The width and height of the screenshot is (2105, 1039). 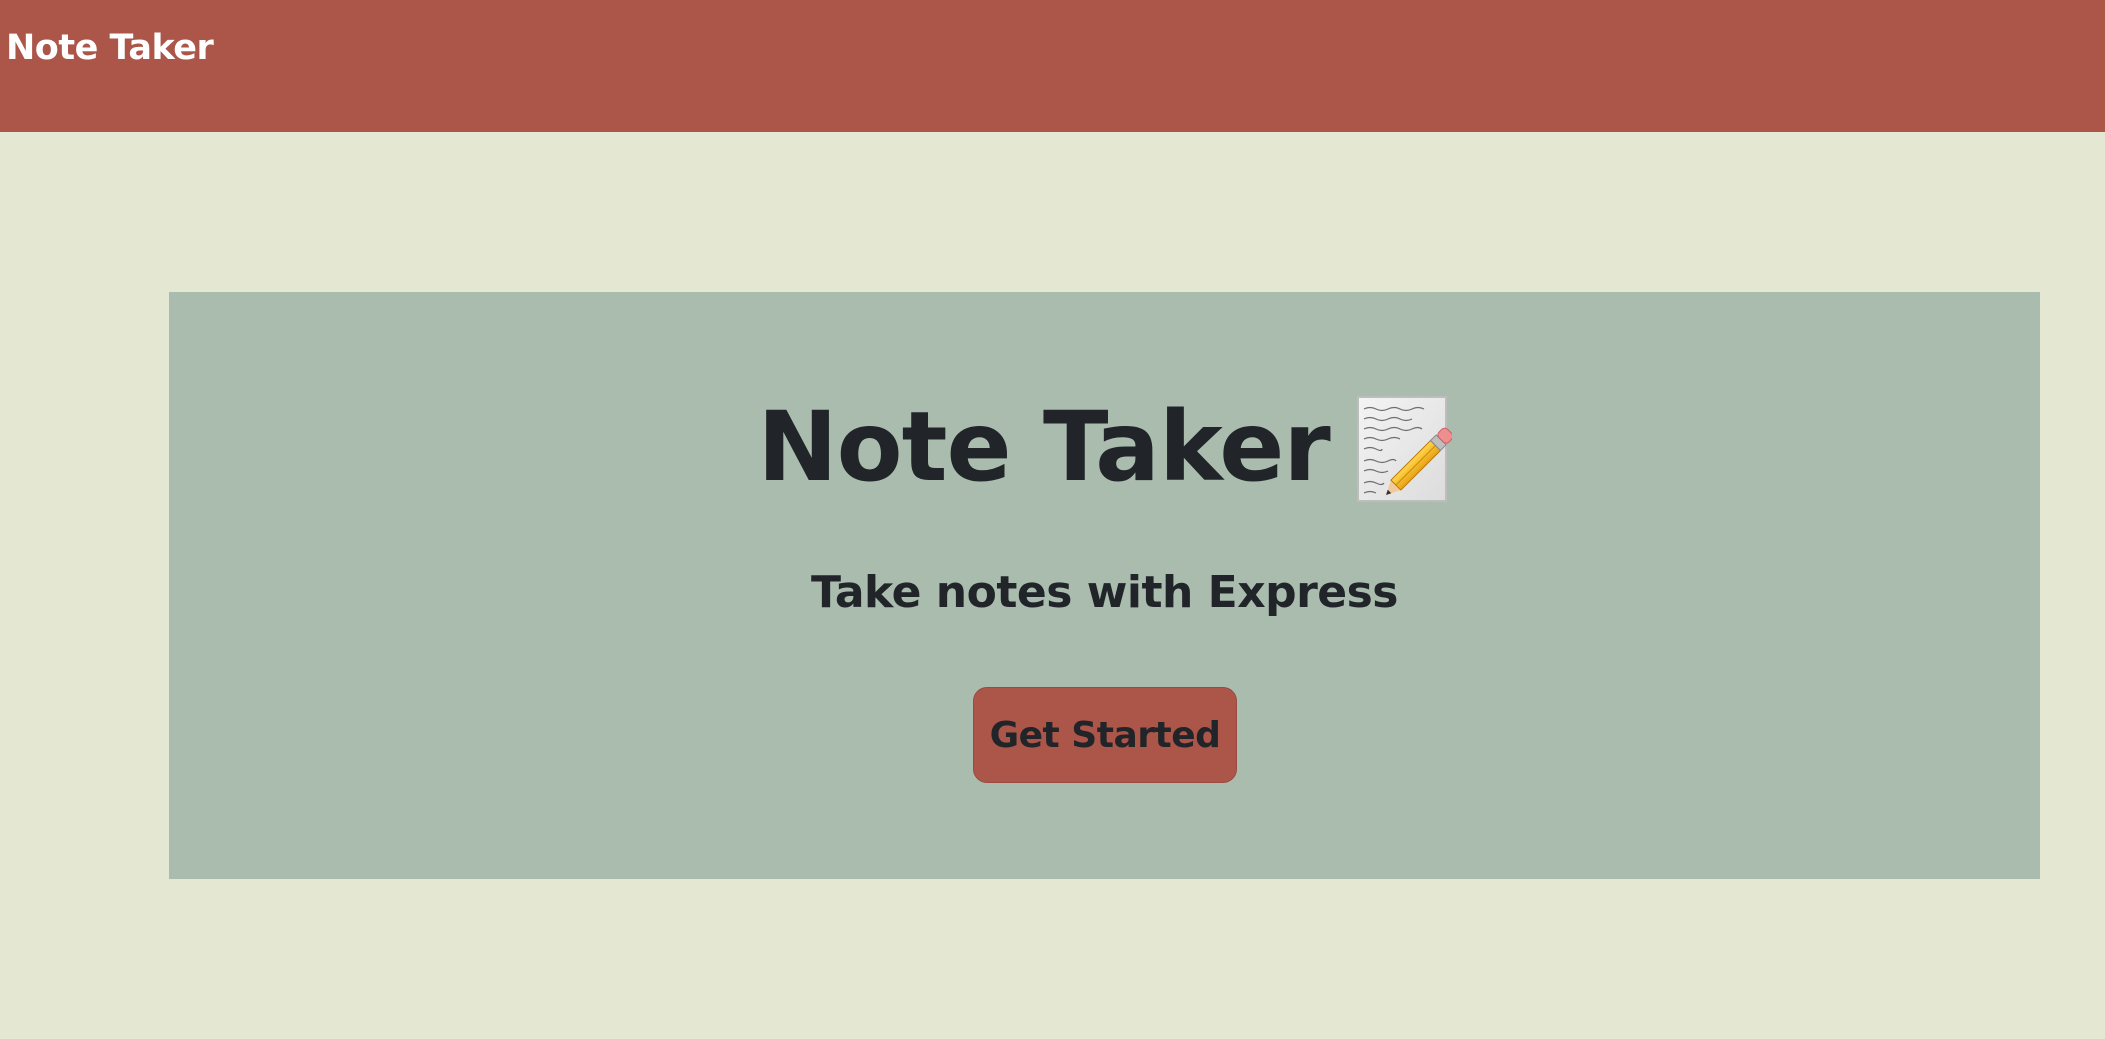 I want to click on navbar-brand: Note Taker, so click(x=110, y=48).